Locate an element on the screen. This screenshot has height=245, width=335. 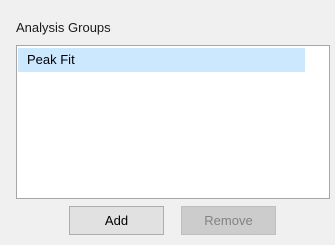
remove-button-label: Remove is located at coordinates (228, 220).